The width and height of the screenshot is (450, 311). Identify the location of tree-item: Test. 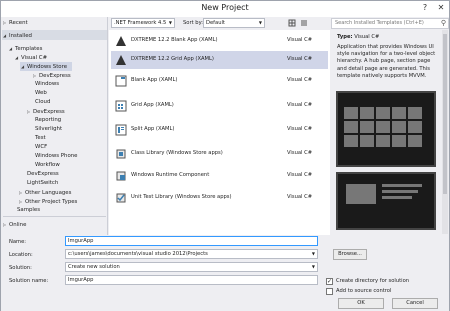
(40, 138).